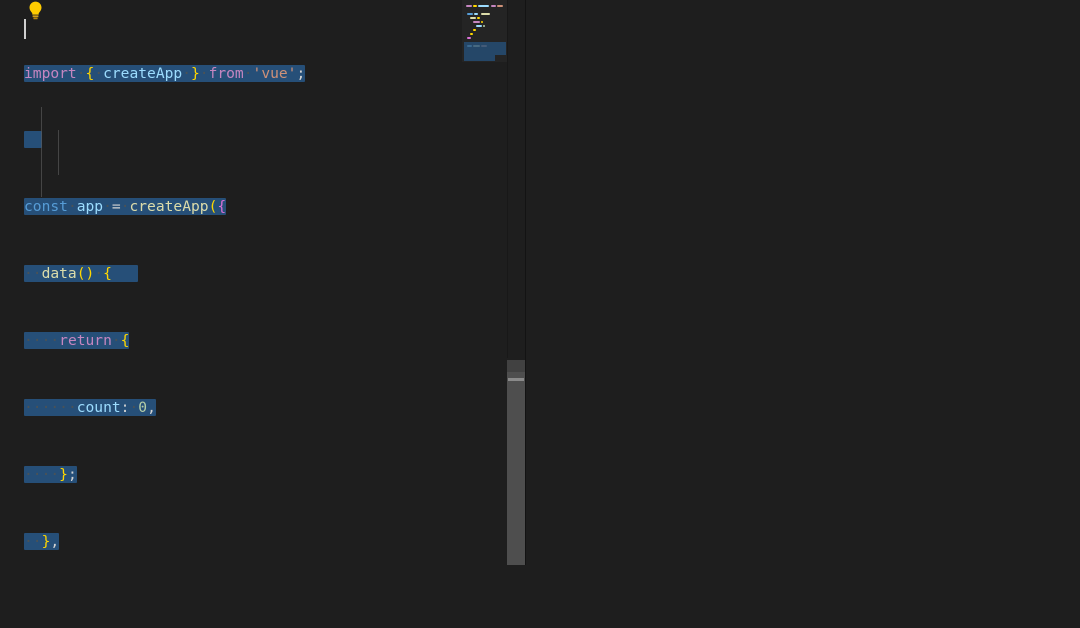 This screenshot has width=1080, height=628. I want to click on vertical-scrollbar, so click(516, 462).